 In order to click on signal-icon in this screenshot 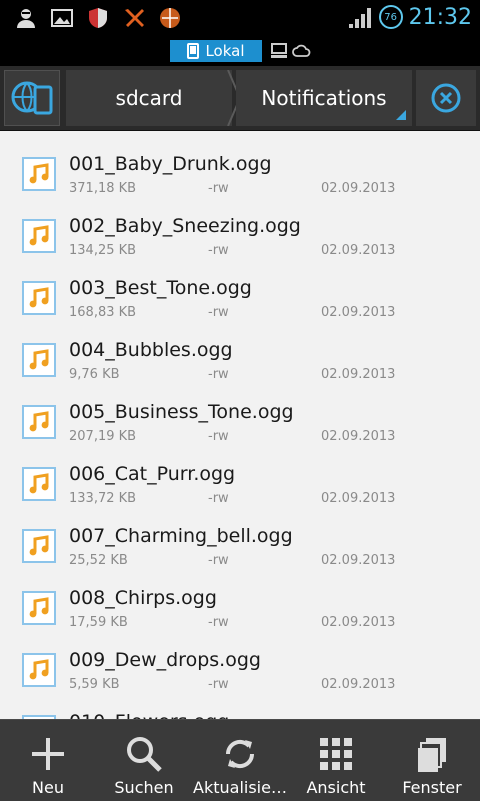, I will do `click(359, 18)`.